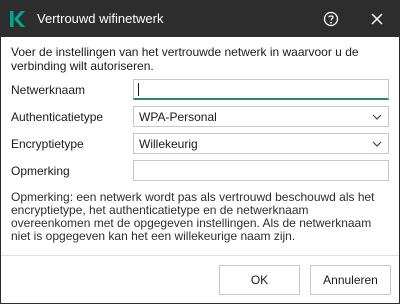 The height and width of the screenshot is (304, 400). I want to click on network-name-label: Netwerknaam, so click(48, 90).